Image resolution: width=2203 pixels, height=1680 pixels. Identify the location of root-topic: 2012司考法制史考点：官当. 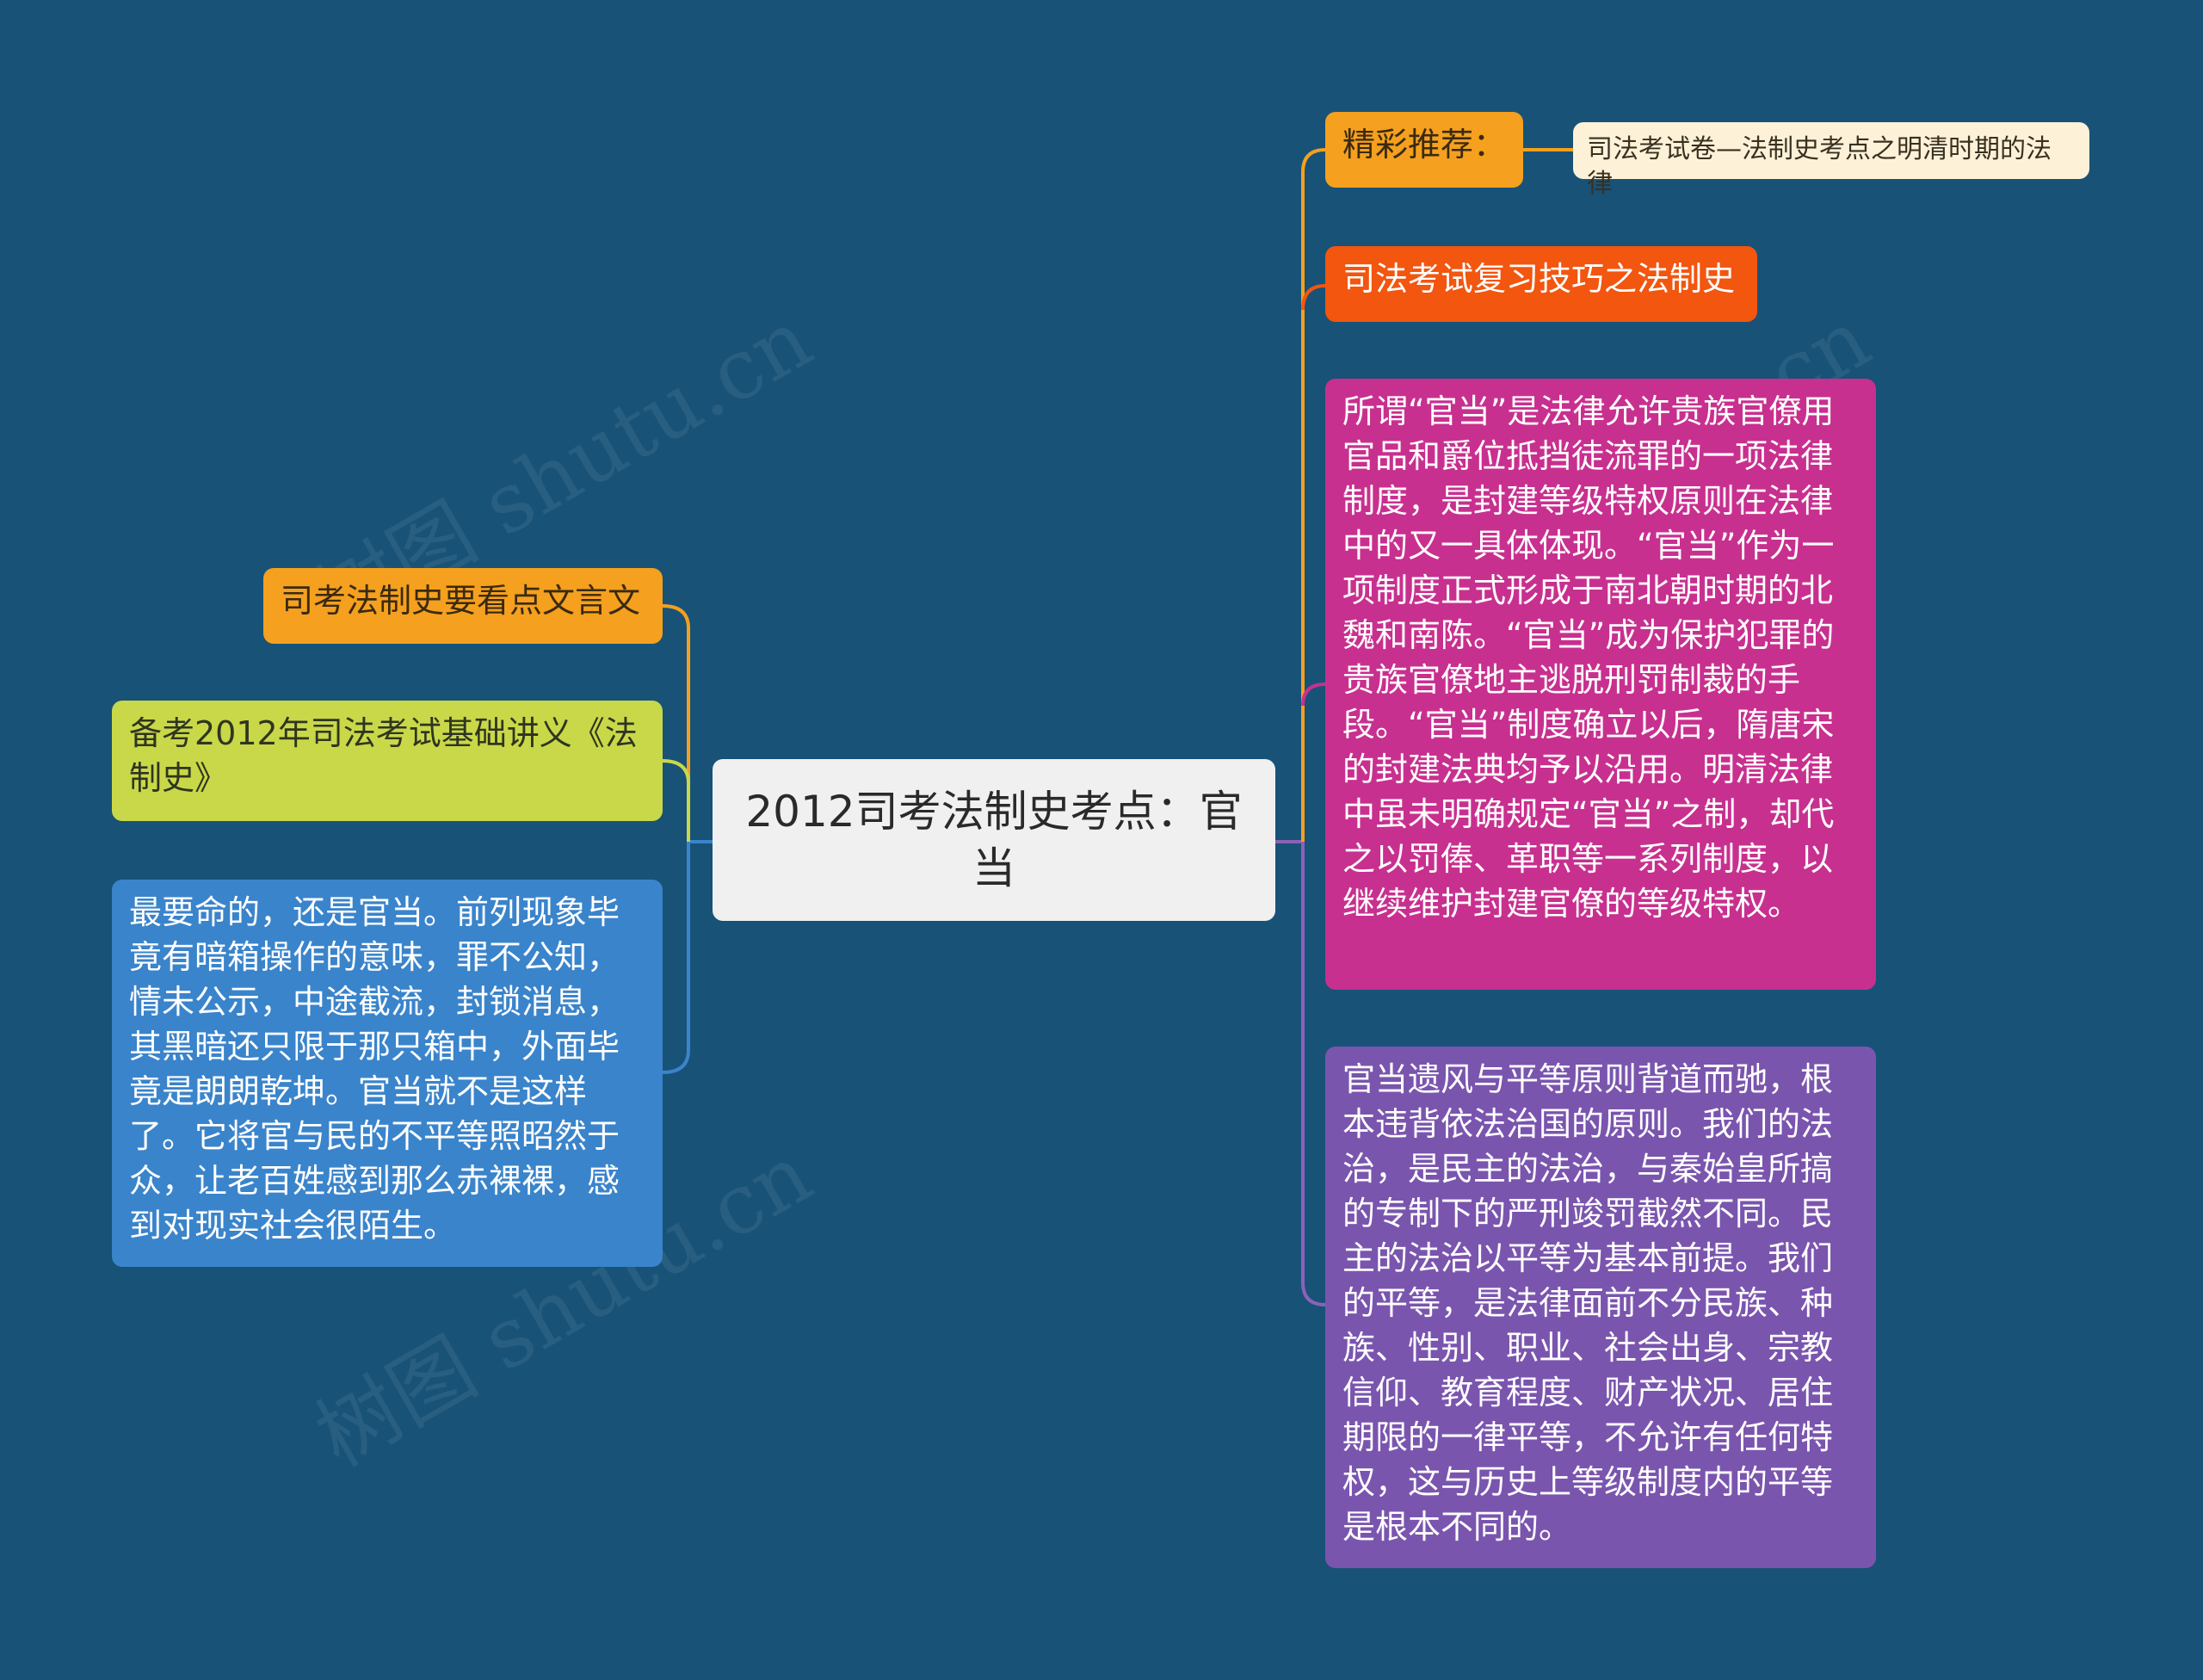
(994, 840).